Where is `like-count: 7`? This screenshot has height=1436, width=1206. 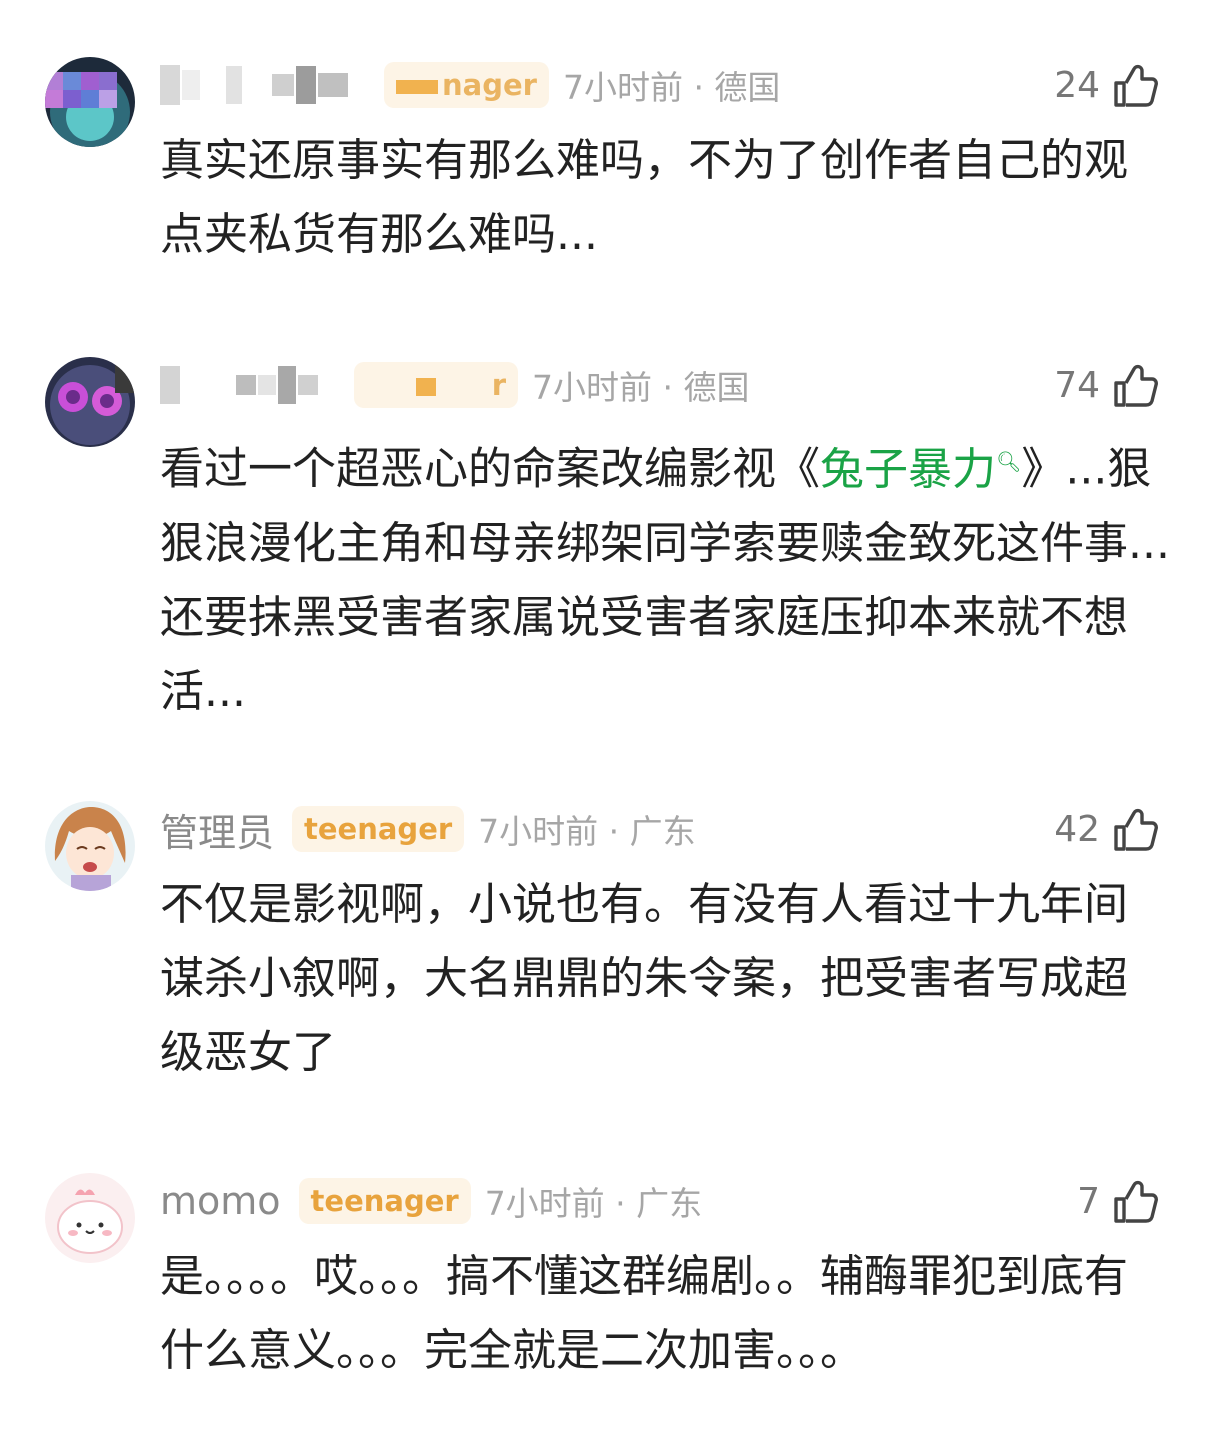 like-count: 7 is located at coordinates (1088, 1201).